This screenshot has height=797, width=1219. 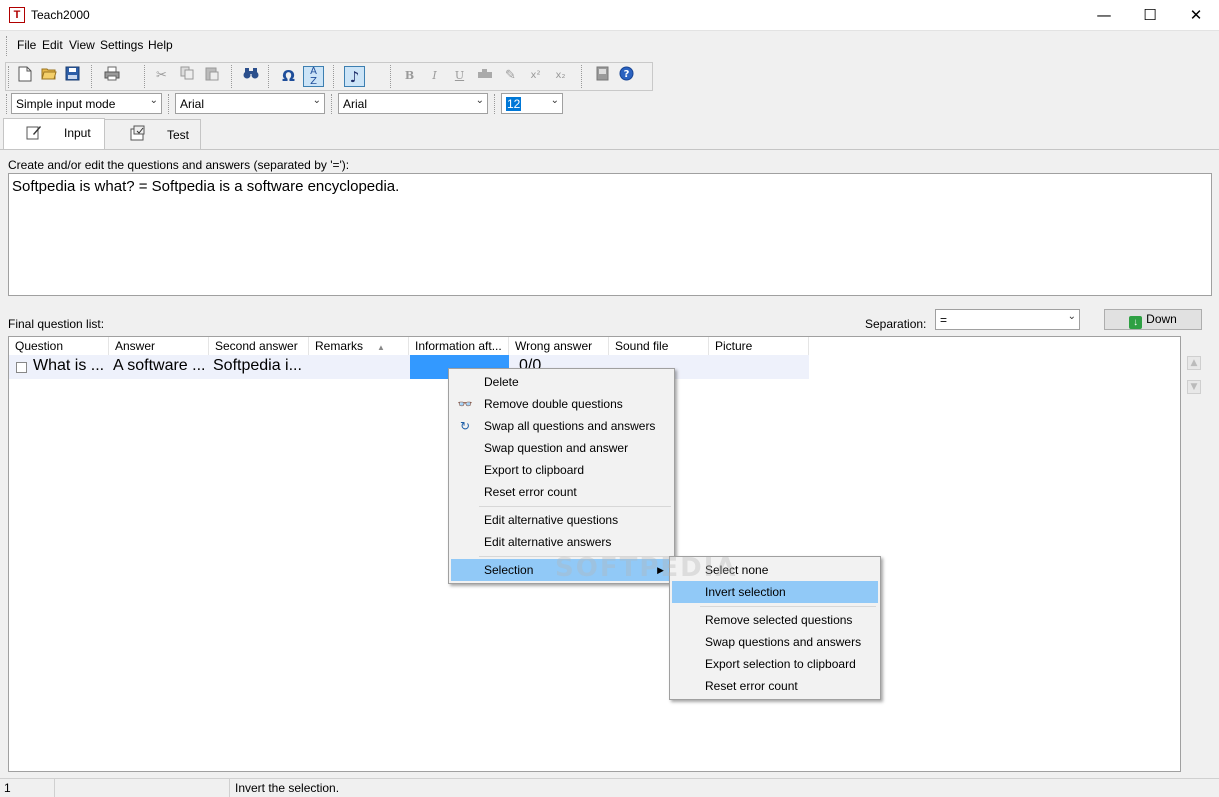 What do you see at coordinates (192, 104) in the screenshot?
I see `question-font-value: Arial` at bounding box center [192, 104].